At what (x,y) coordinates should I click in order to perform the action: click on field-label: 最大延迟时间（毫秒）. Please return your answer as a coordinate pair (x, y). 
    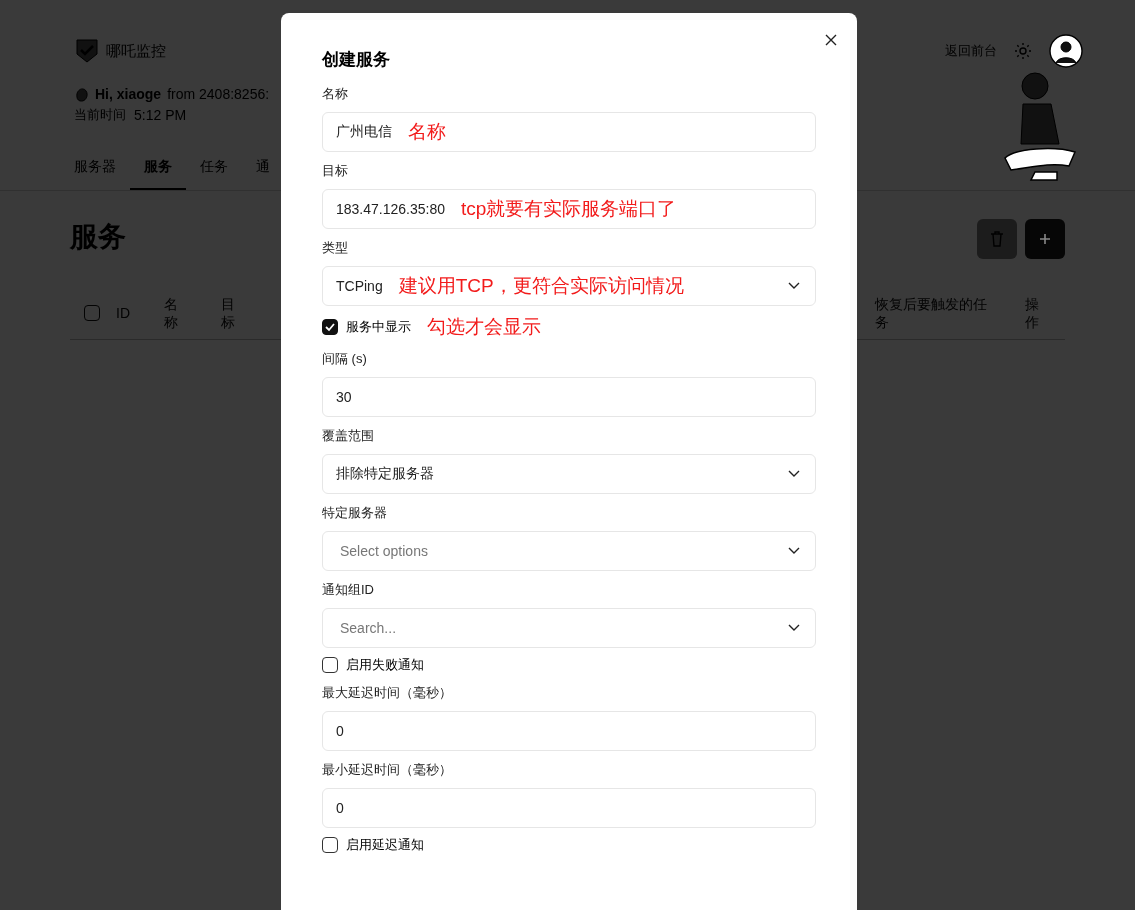
    Looking at the image, I should click on (387, 693).